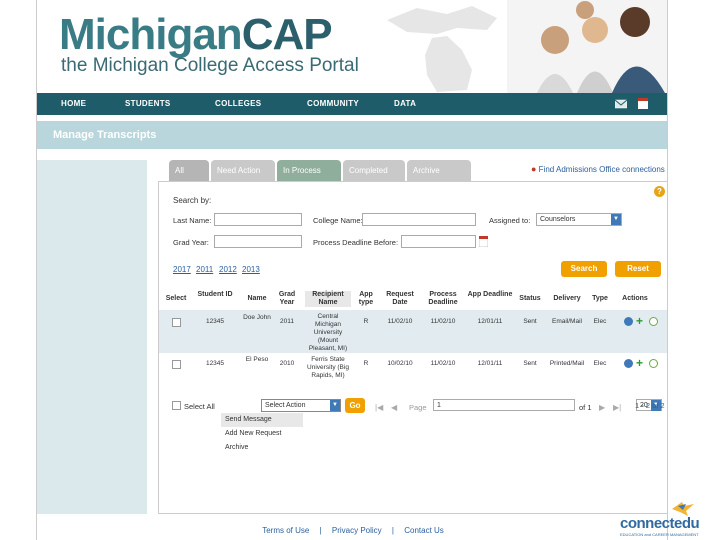  Describe the element at coordinates (379, 407) in the screenshot. I see `first-page-icon: |◀` at that location.